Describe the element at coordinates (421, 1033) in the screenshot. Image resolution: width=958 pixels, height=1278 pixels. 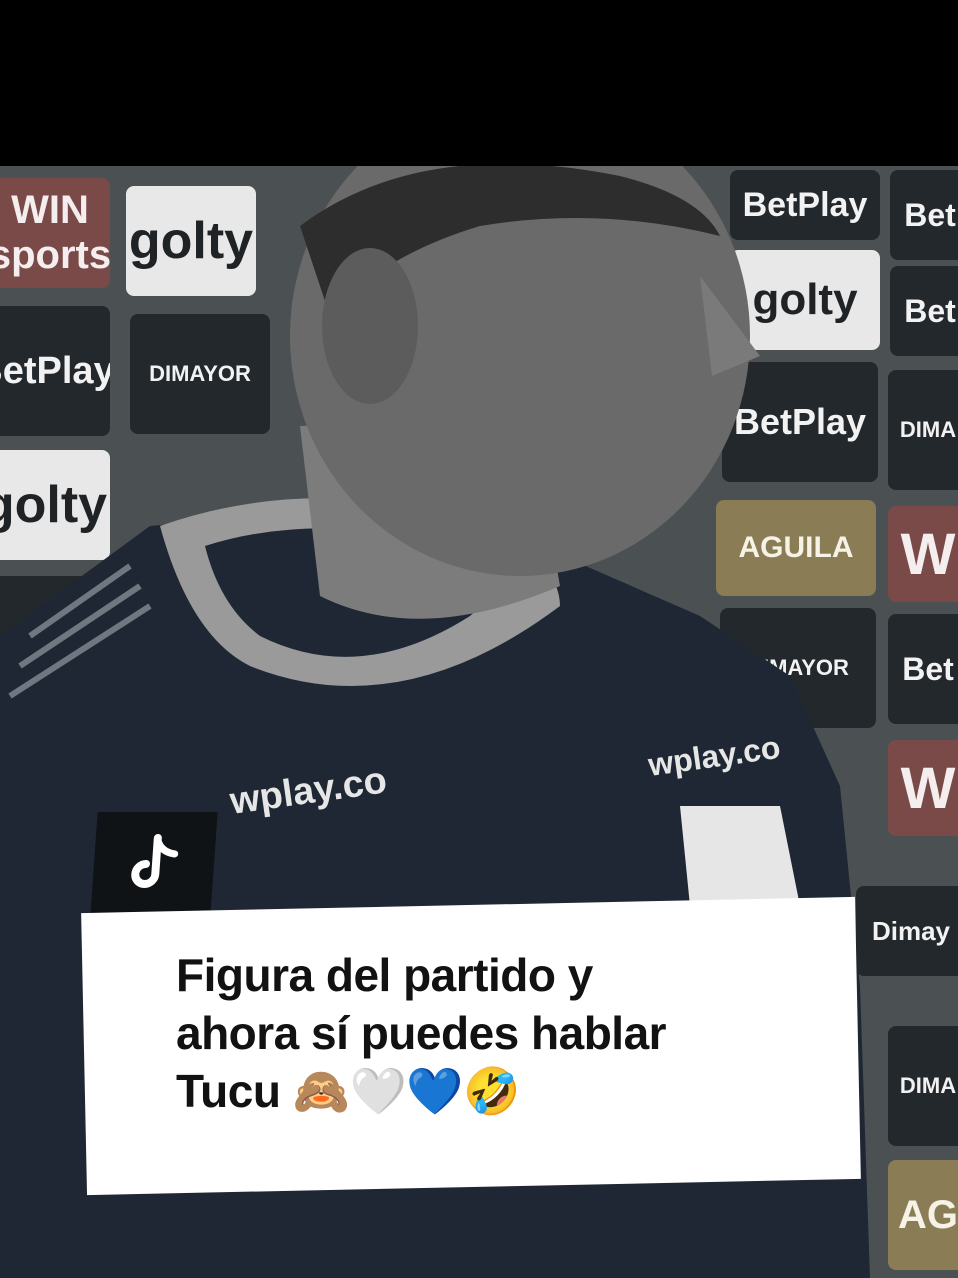
I see `caption-line: ahora sí puedes hablar` at that location.